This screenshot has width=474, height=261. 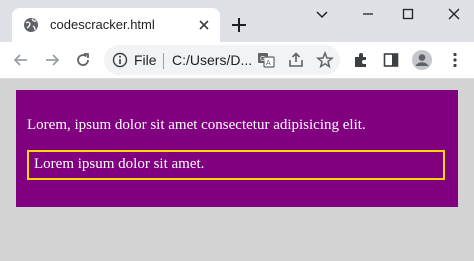 What do you see at coordinates (361, 60) in the screenshot?
I see `puzzle-icon` at bounding box center [361, 60].